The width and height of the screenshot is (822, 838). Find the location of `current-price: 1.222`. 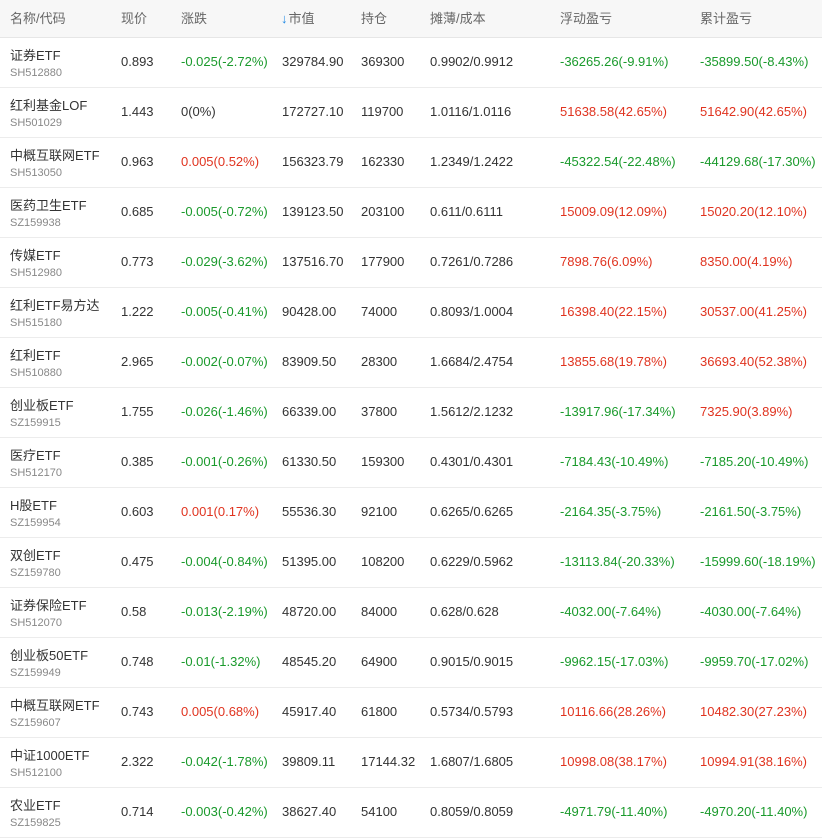

current-price: 1.222 is located at coordinates (137, 311).